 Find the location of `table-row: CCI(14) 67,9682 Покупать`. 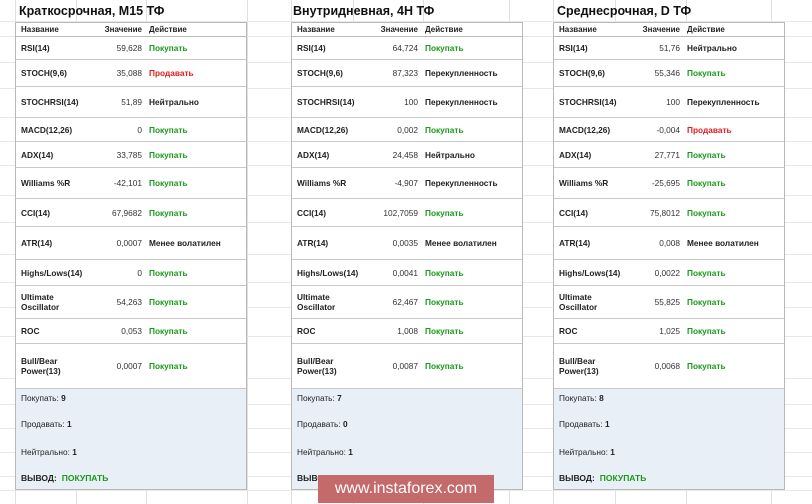

table-row: CCI(14) 67,9682 Покупать is located at coordinates (131, 213).